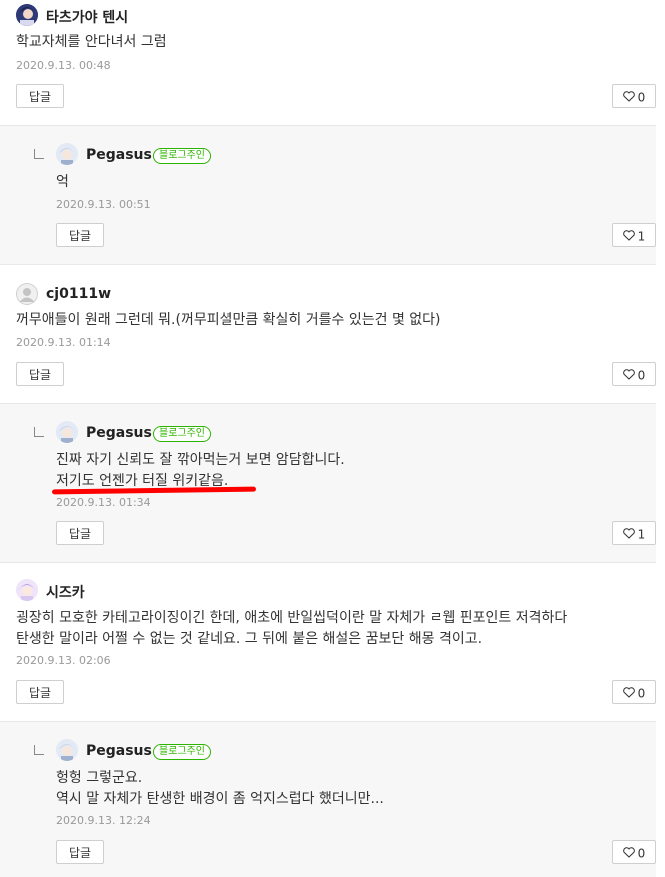 The height and width of the screenshot is (877, 665). What do you see at coordinates (63, 660) in the screenshot?
I see `comment-date: 2020.9.13. 02:06` at bounding box center [63, 660].